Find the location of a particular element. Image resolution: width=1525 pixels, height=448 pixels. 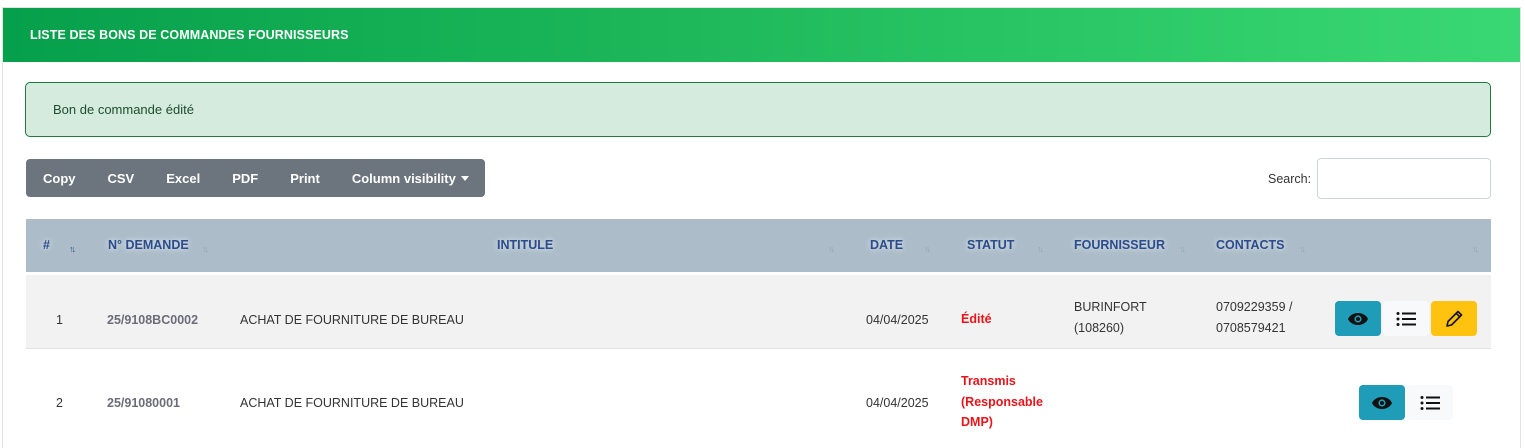

contact-line: 0709229359 / is located at coordinates (1254, 307).